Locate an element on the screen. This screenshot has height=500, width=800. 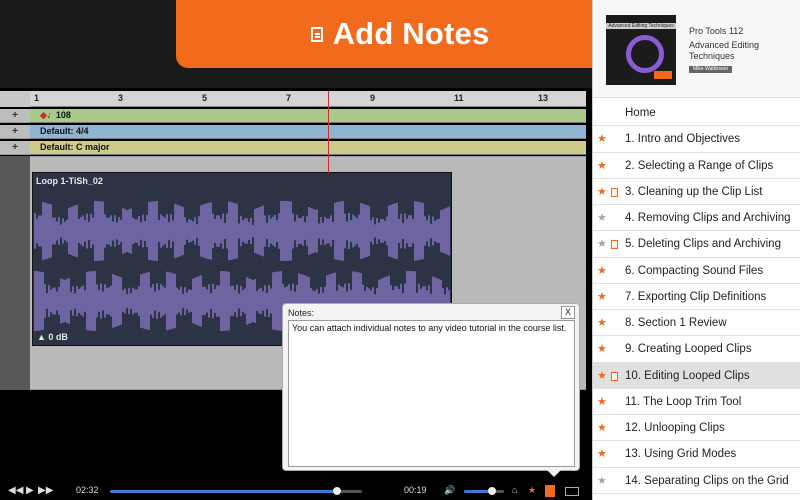
ruler-tick: 9 is located at coordinates (373, 98).